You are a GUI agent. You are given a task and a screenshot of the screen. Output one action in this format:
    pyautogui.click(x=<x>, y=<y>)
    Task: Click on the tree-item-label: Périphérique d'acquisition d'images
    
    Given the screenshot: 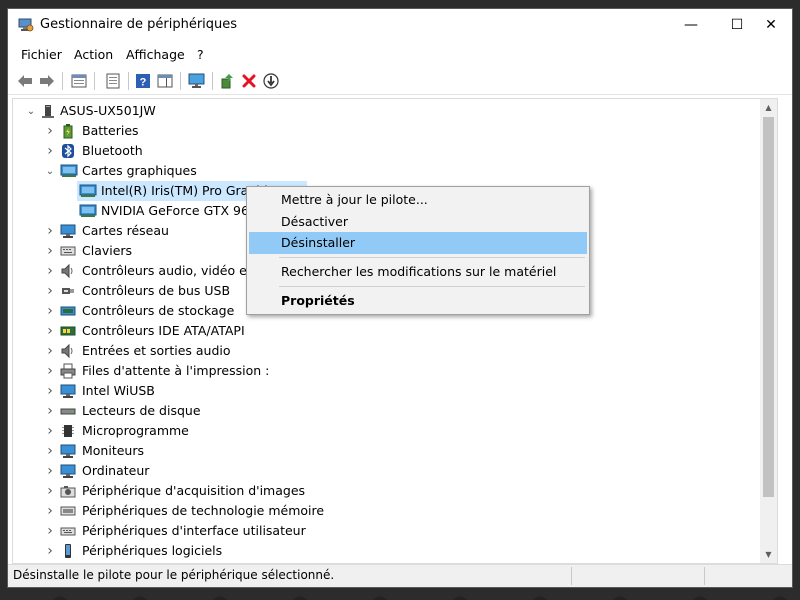 What is the action you would take?
    pyautogui.click(x=194, y=490)
    